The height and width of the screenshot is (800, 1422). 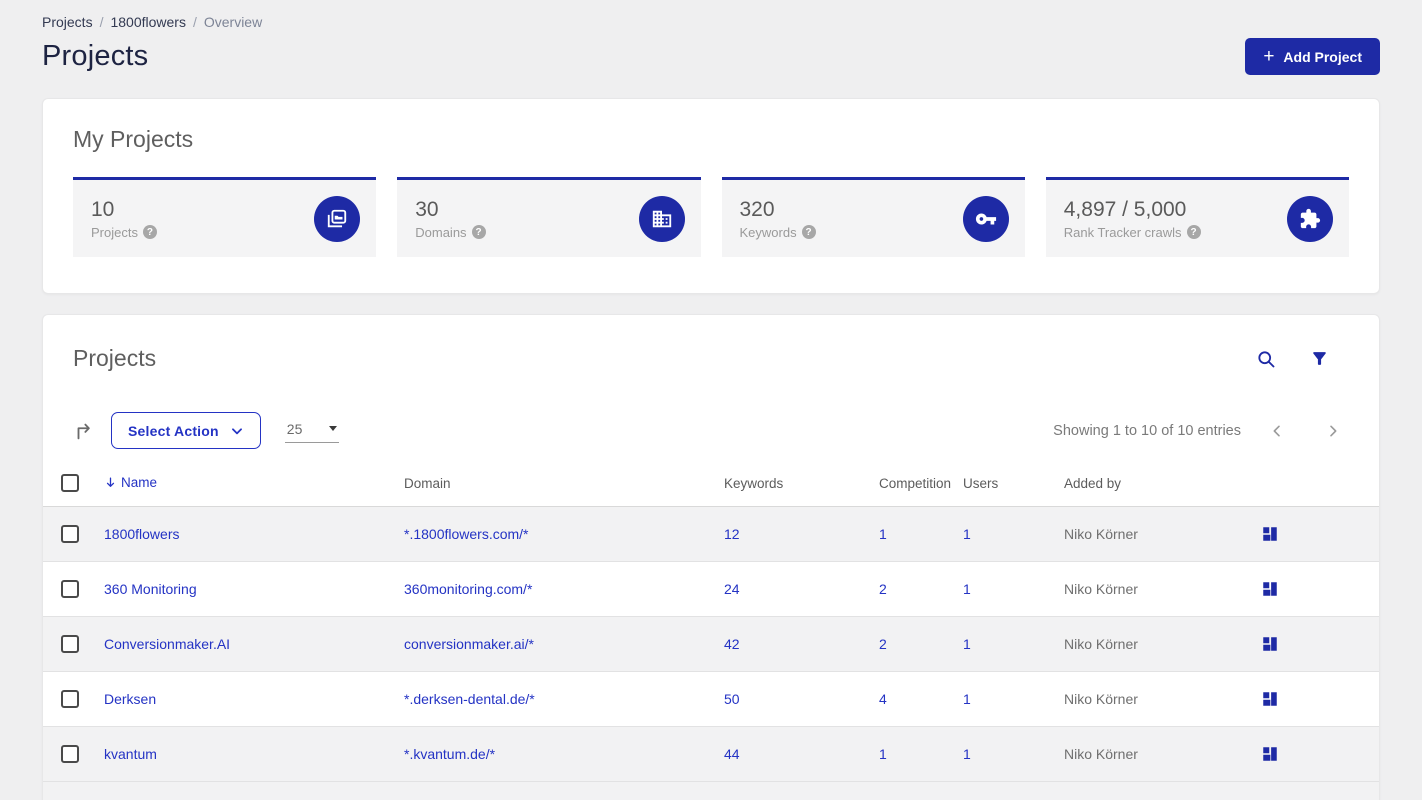 I want to click on keywords-cell: 50, so click(x=801, y=699).